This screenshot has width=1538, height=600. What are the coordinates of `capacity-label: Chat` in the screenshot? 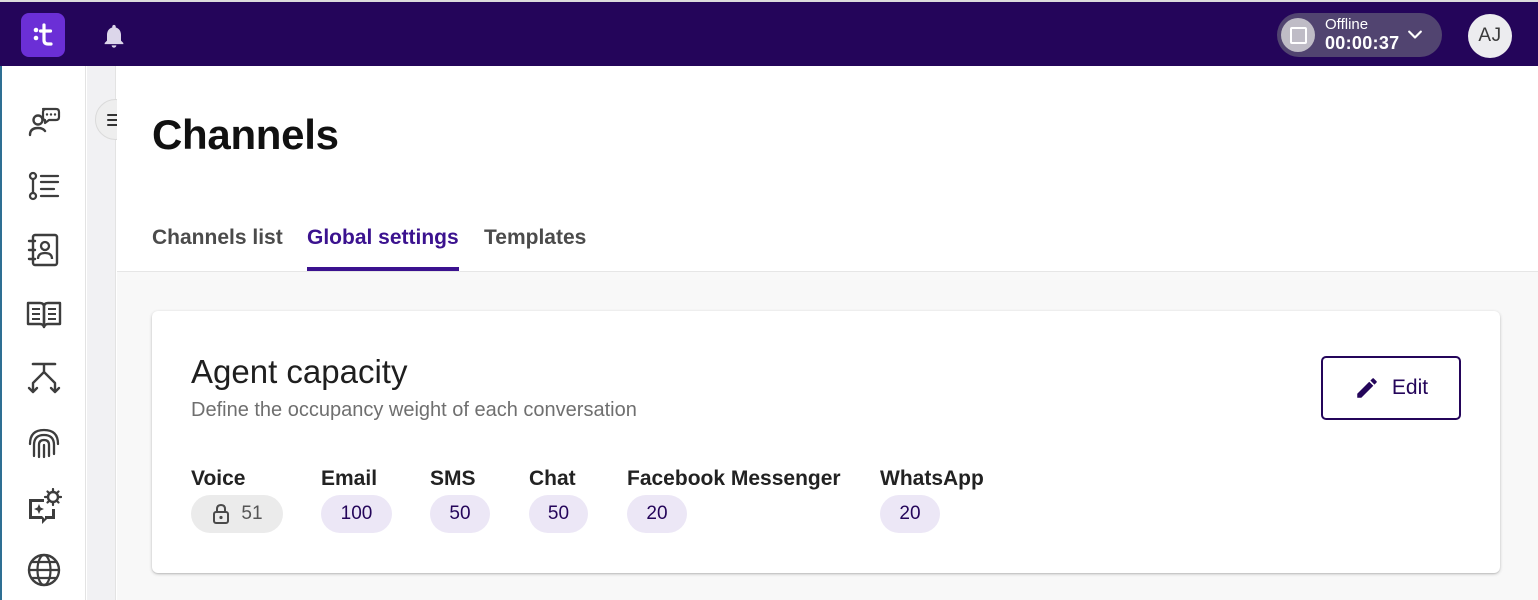 It's located at (552, 478).